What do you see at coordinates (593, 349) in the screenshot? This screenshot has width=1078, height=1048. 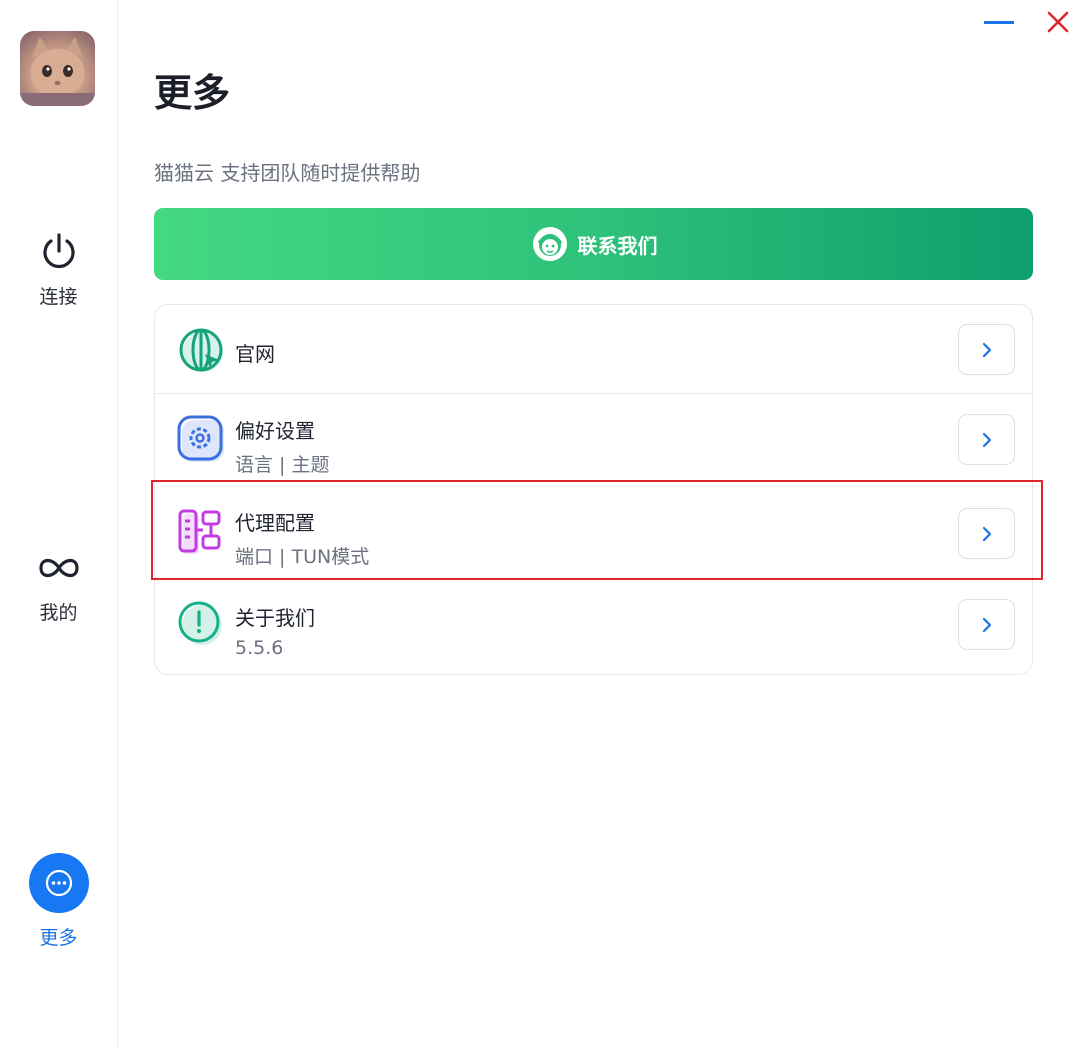 I see `row-website: 官网` at bounding box center [593, 349].